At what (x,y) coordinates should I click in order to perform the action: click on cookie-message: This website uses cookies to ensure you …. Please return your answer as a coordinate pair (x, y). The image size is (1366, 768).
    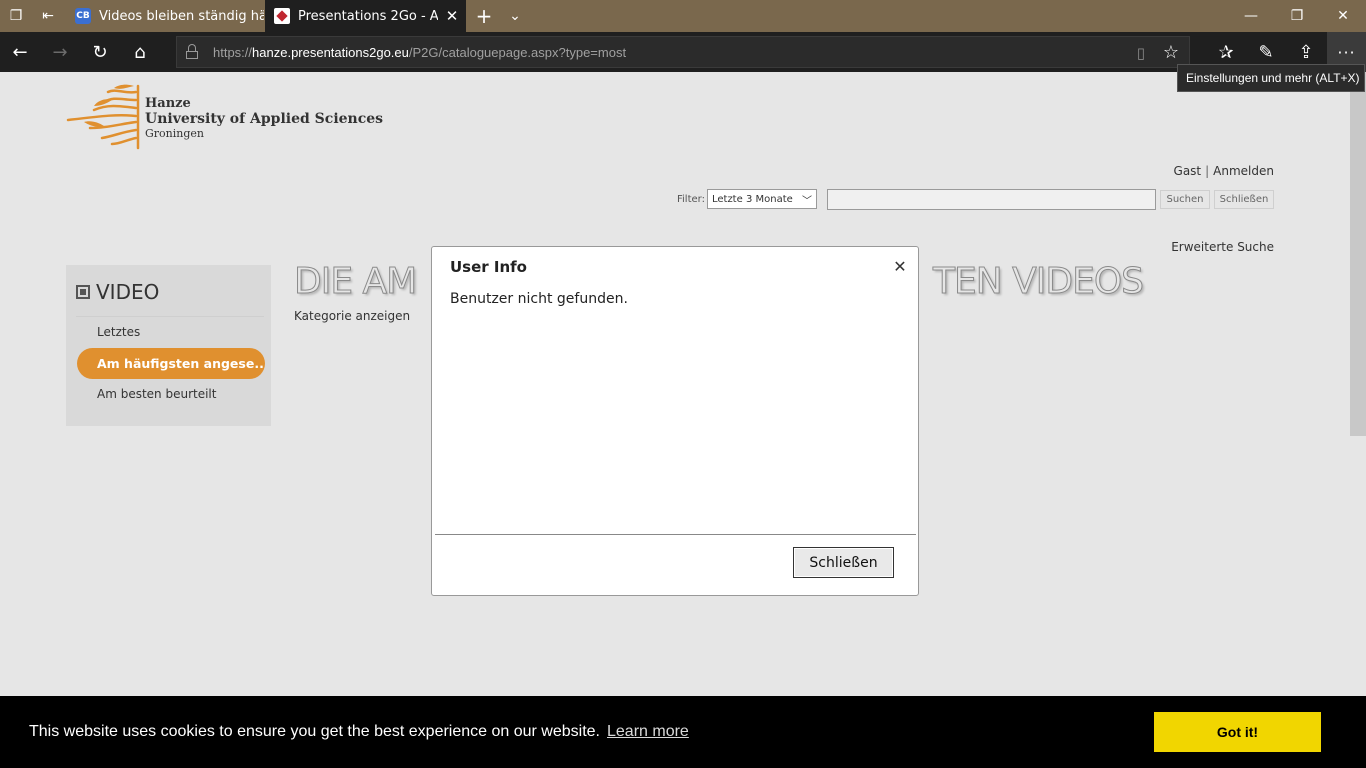
    Looking at the image, I should click on (314, 731).